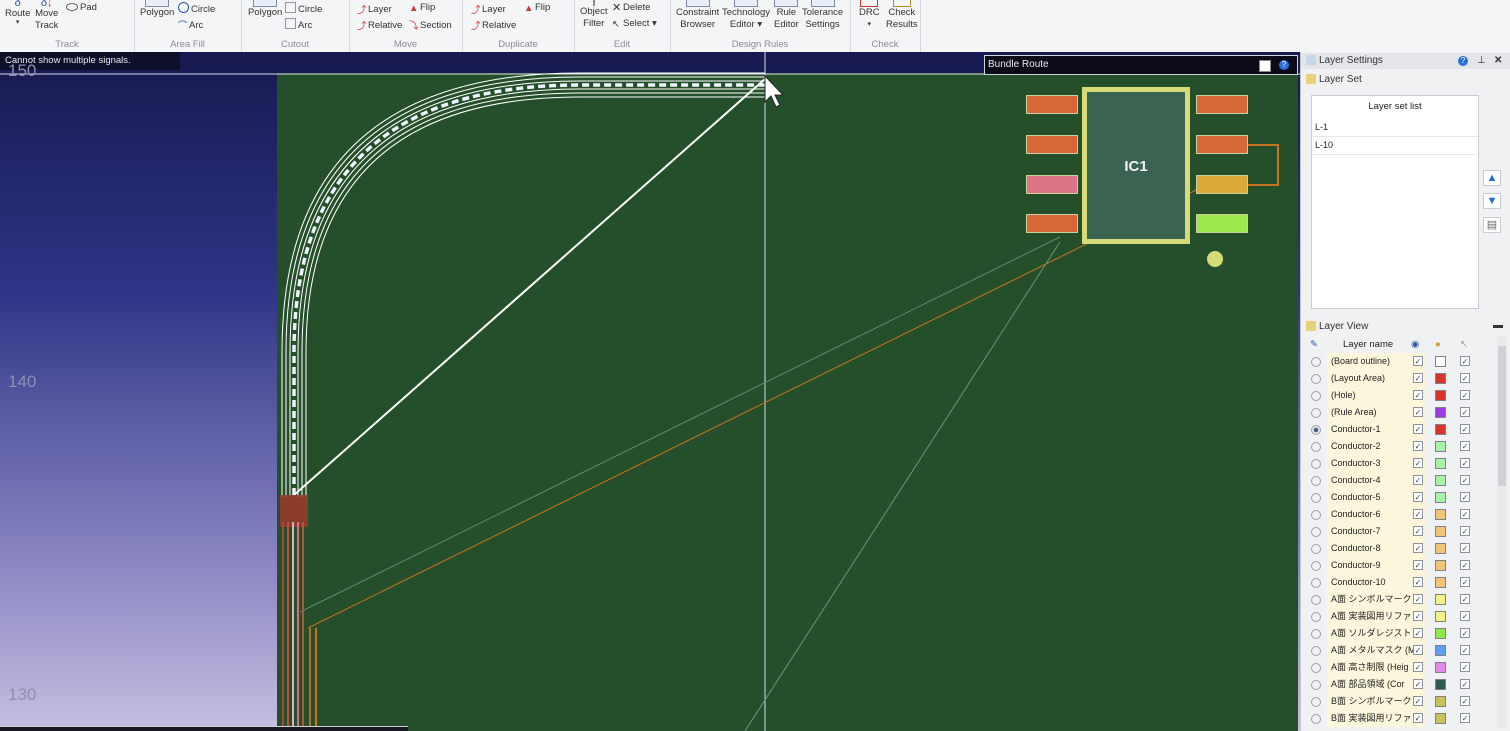  What do you see at coordinates (746, 15) in the screenshot?
I see `technology-editor-button: Technology Editor ▾` at bounding box center [746, 15].